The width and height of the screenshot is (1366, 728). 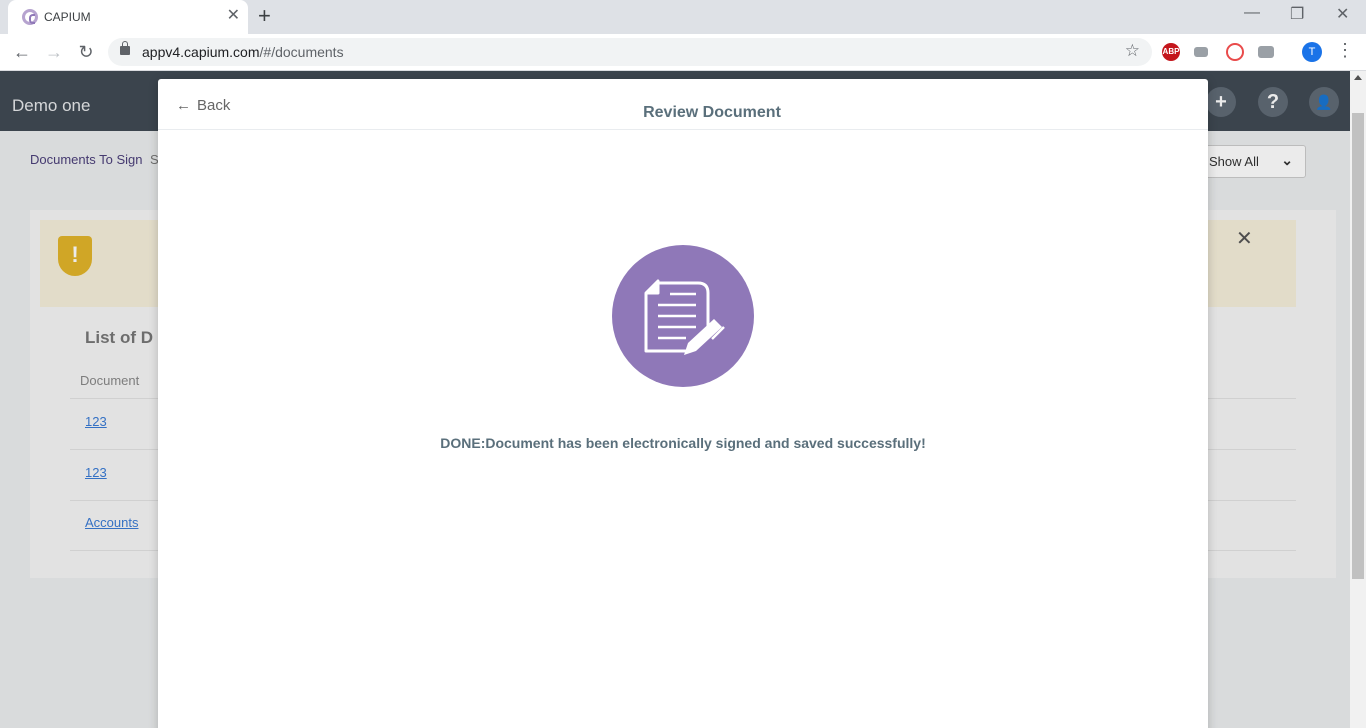 I want to click on new-tab-button: +, so click(x=264, y=16).